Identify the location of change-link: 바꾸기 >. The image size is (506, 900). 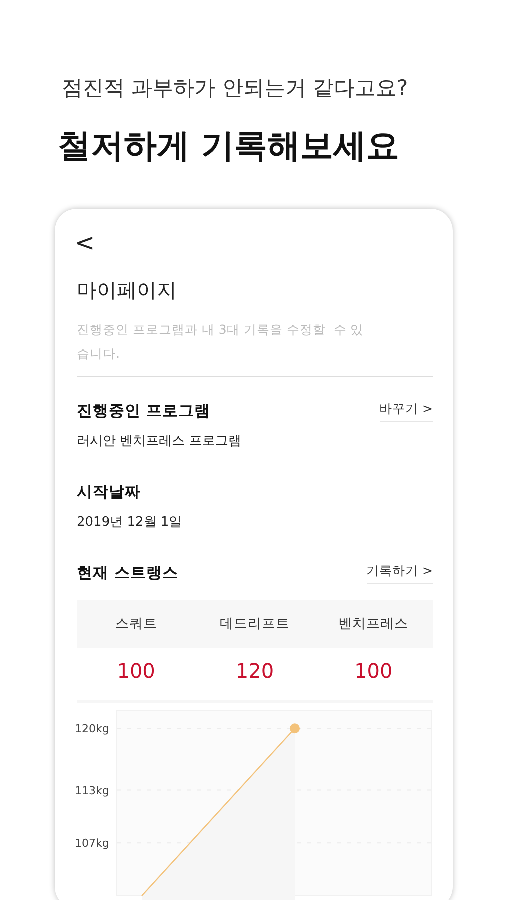
(406, 411).